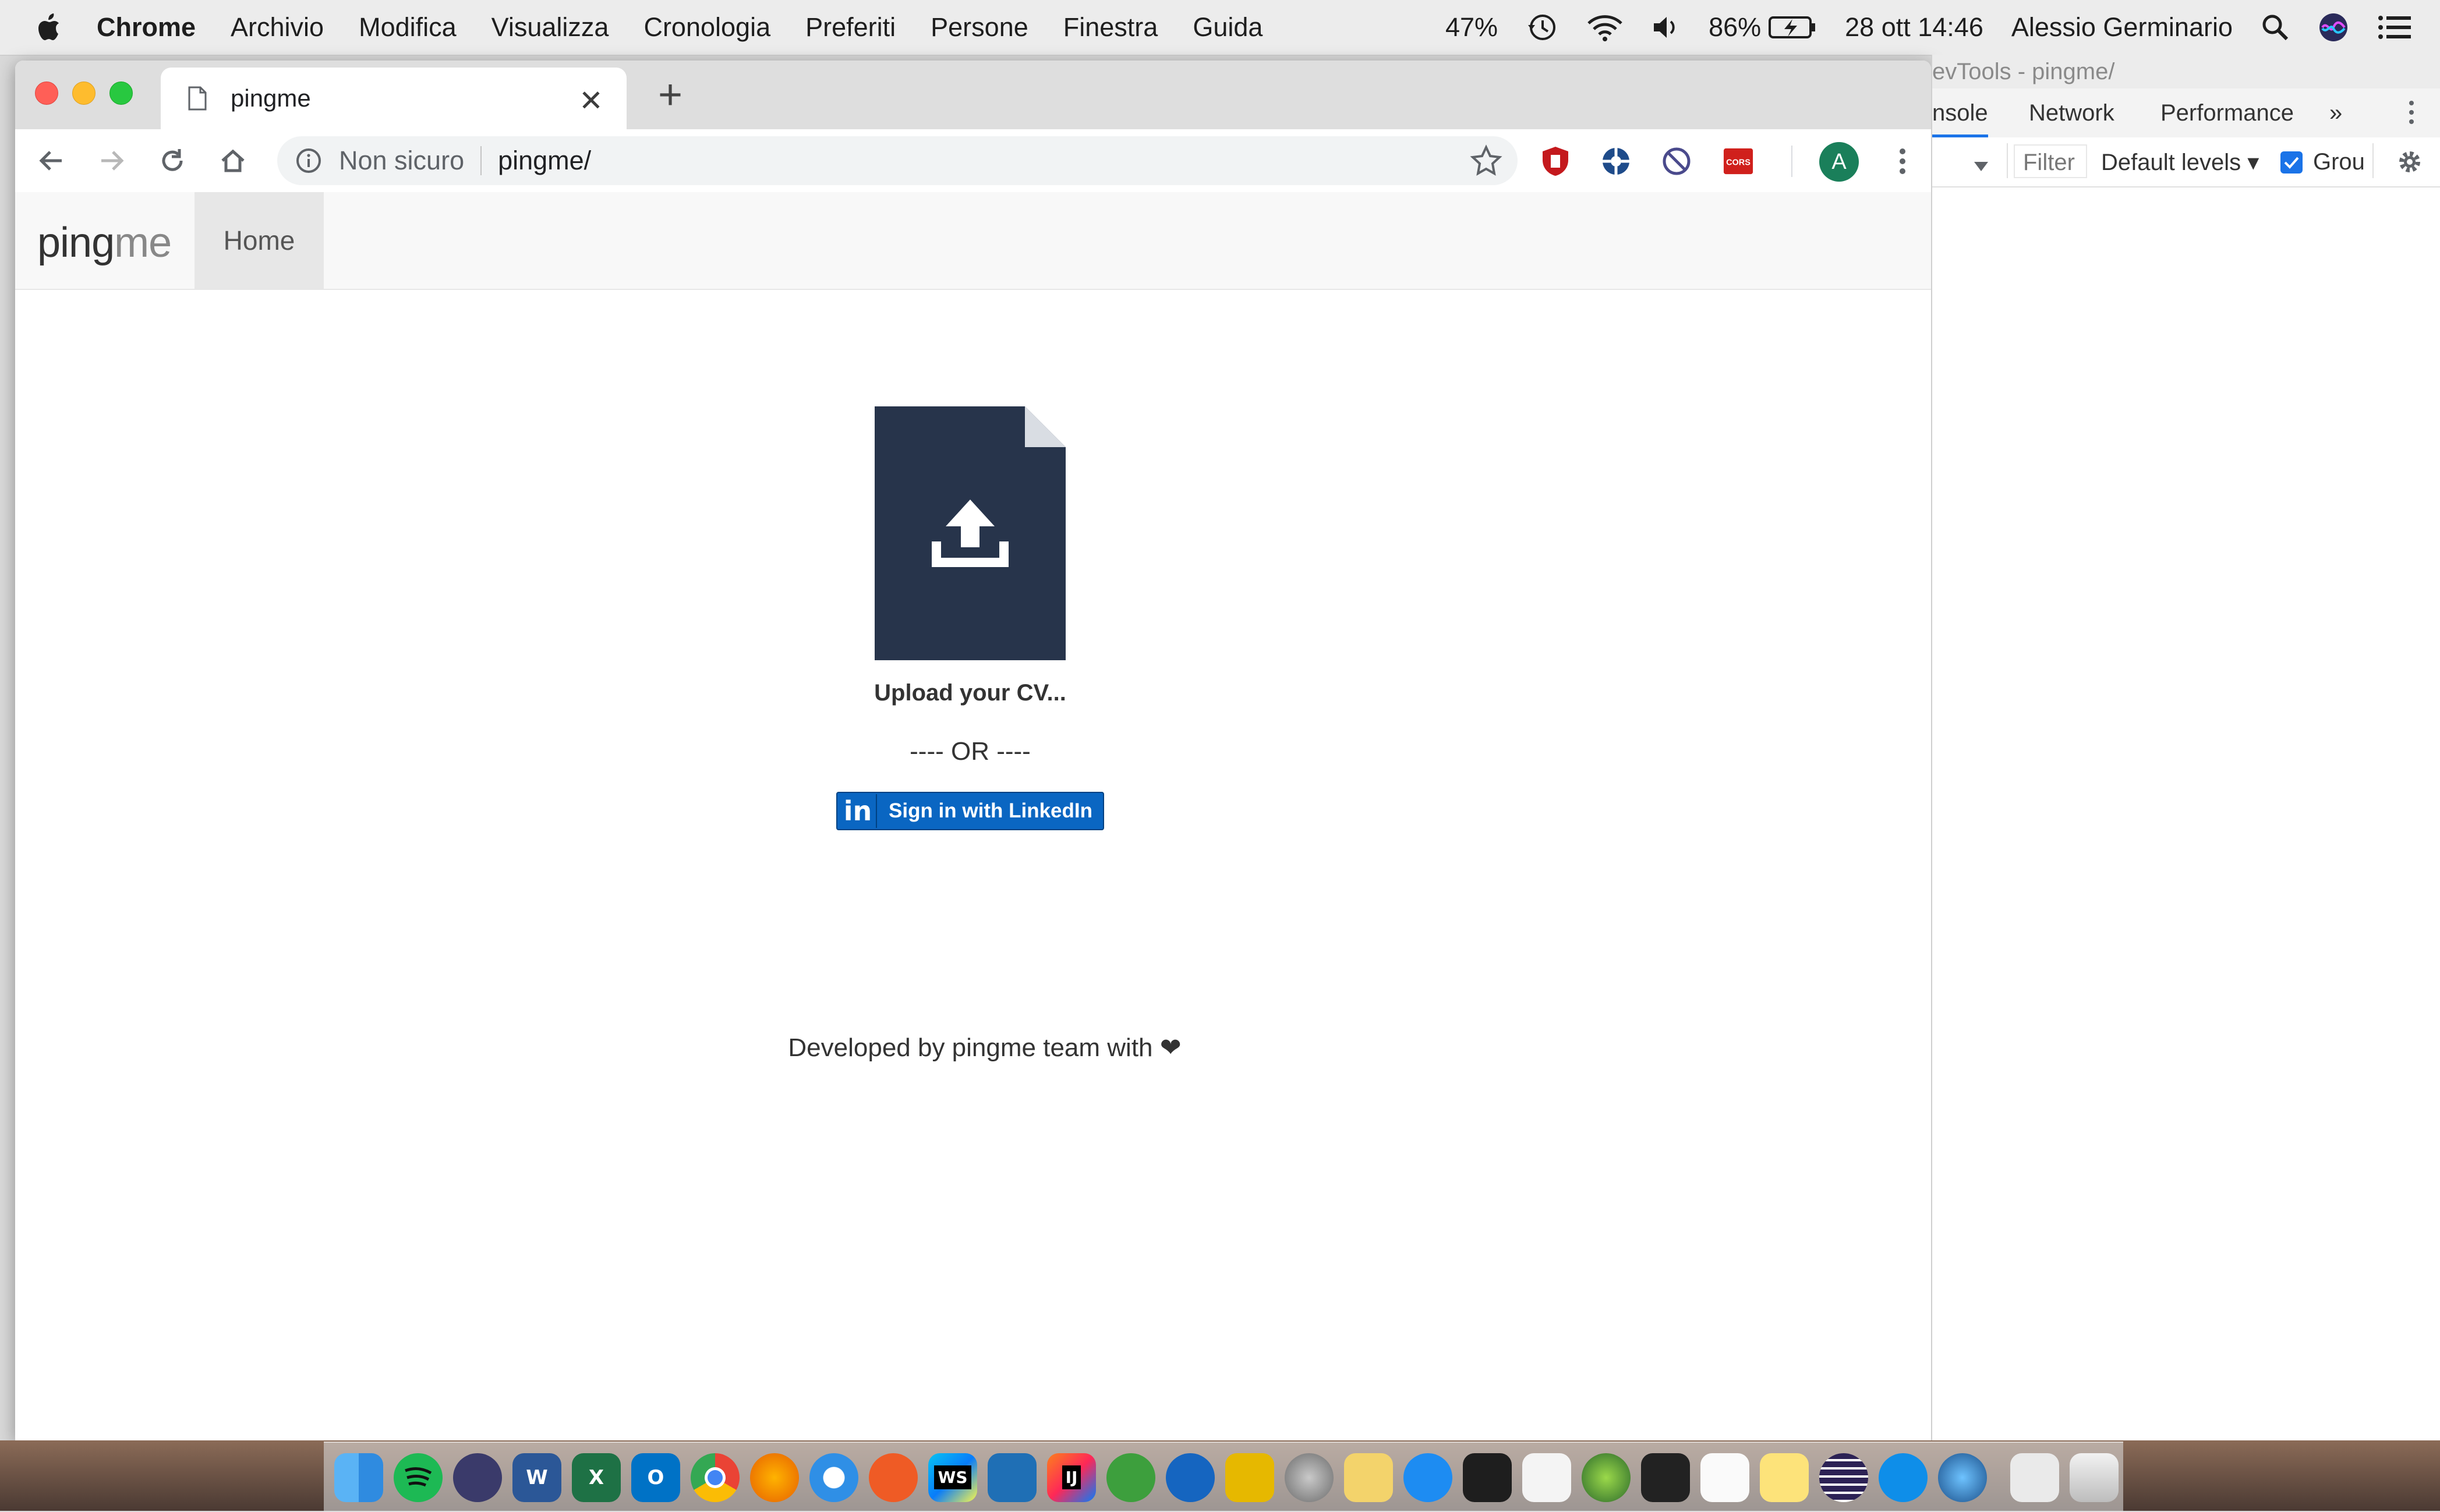 This screenshot has width=2440, height=1512. I want to click on chrome-icon, so click(715, 1478).